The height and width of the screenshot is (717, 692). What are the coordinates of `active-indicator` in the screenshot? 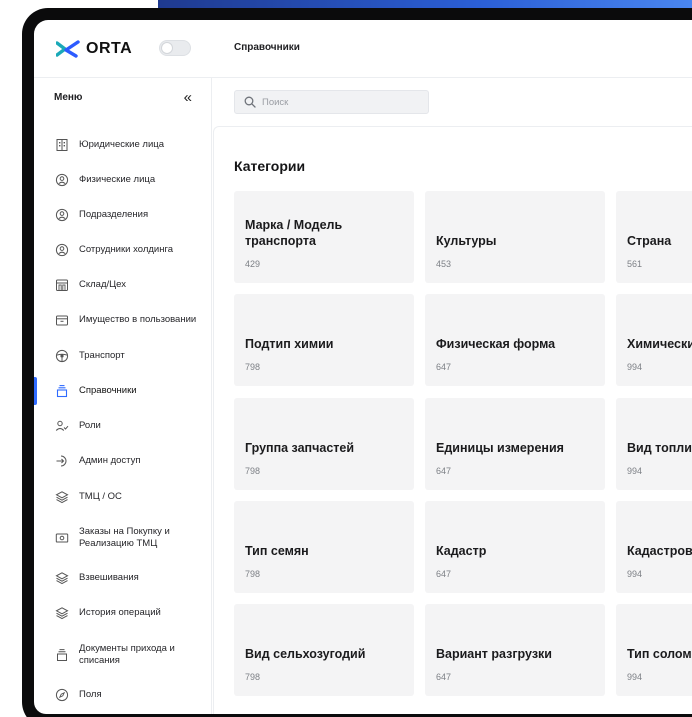 It's located at (35, 391).